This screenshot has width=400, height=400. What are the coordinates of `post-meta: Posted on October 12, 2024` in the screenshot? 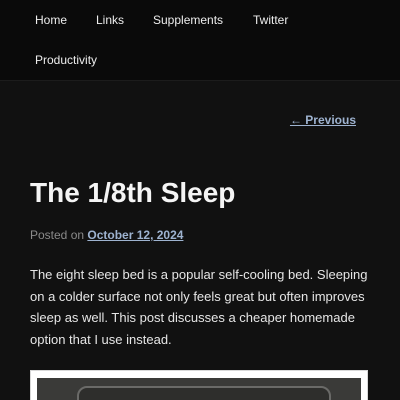 It's located at (106, 235).